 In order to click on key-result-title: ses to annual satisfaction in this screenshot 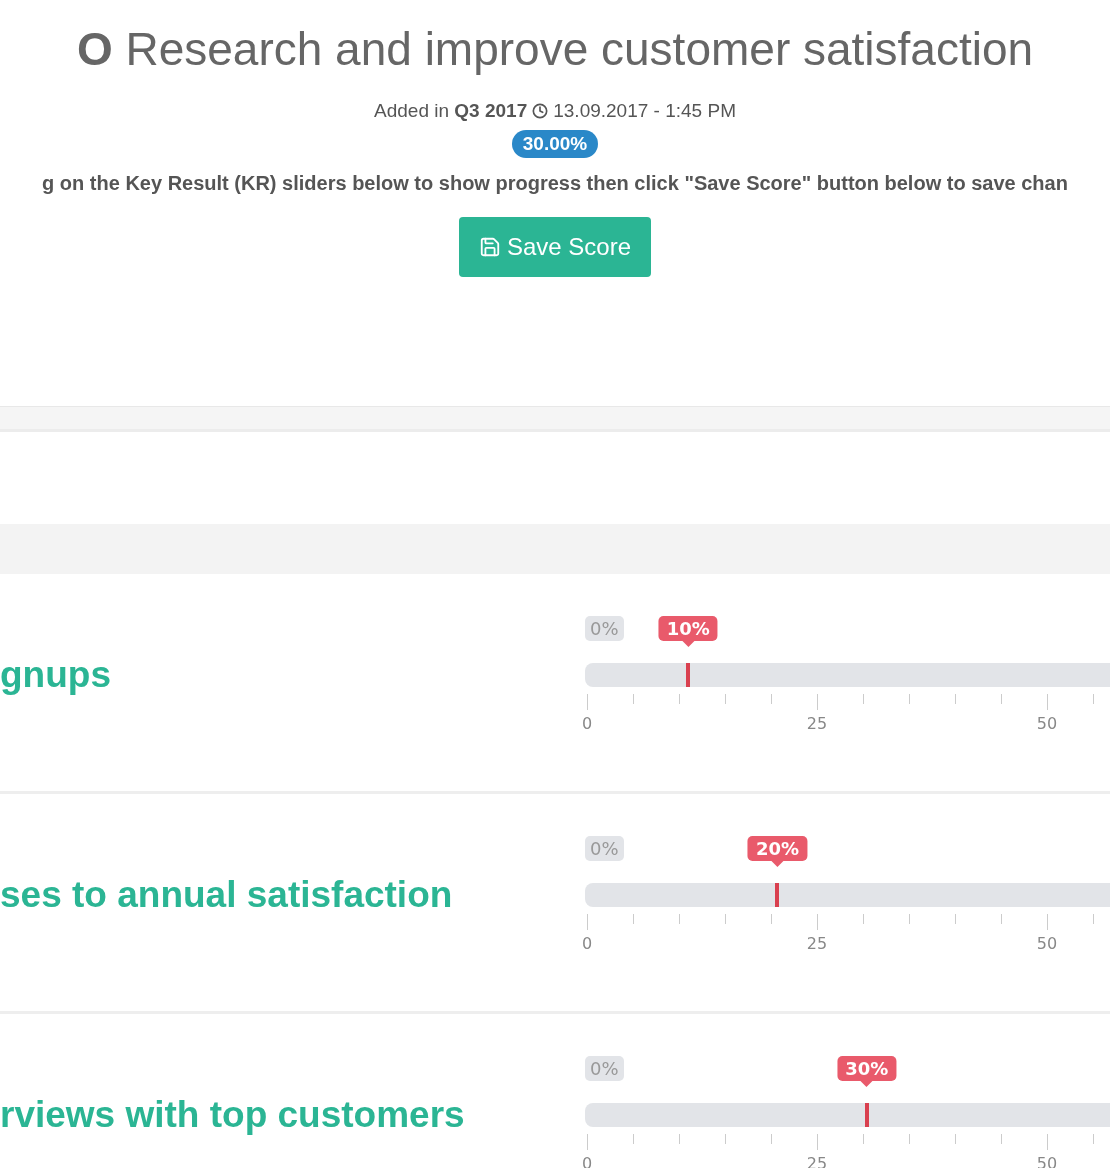, I will do `click(226, 895)`.